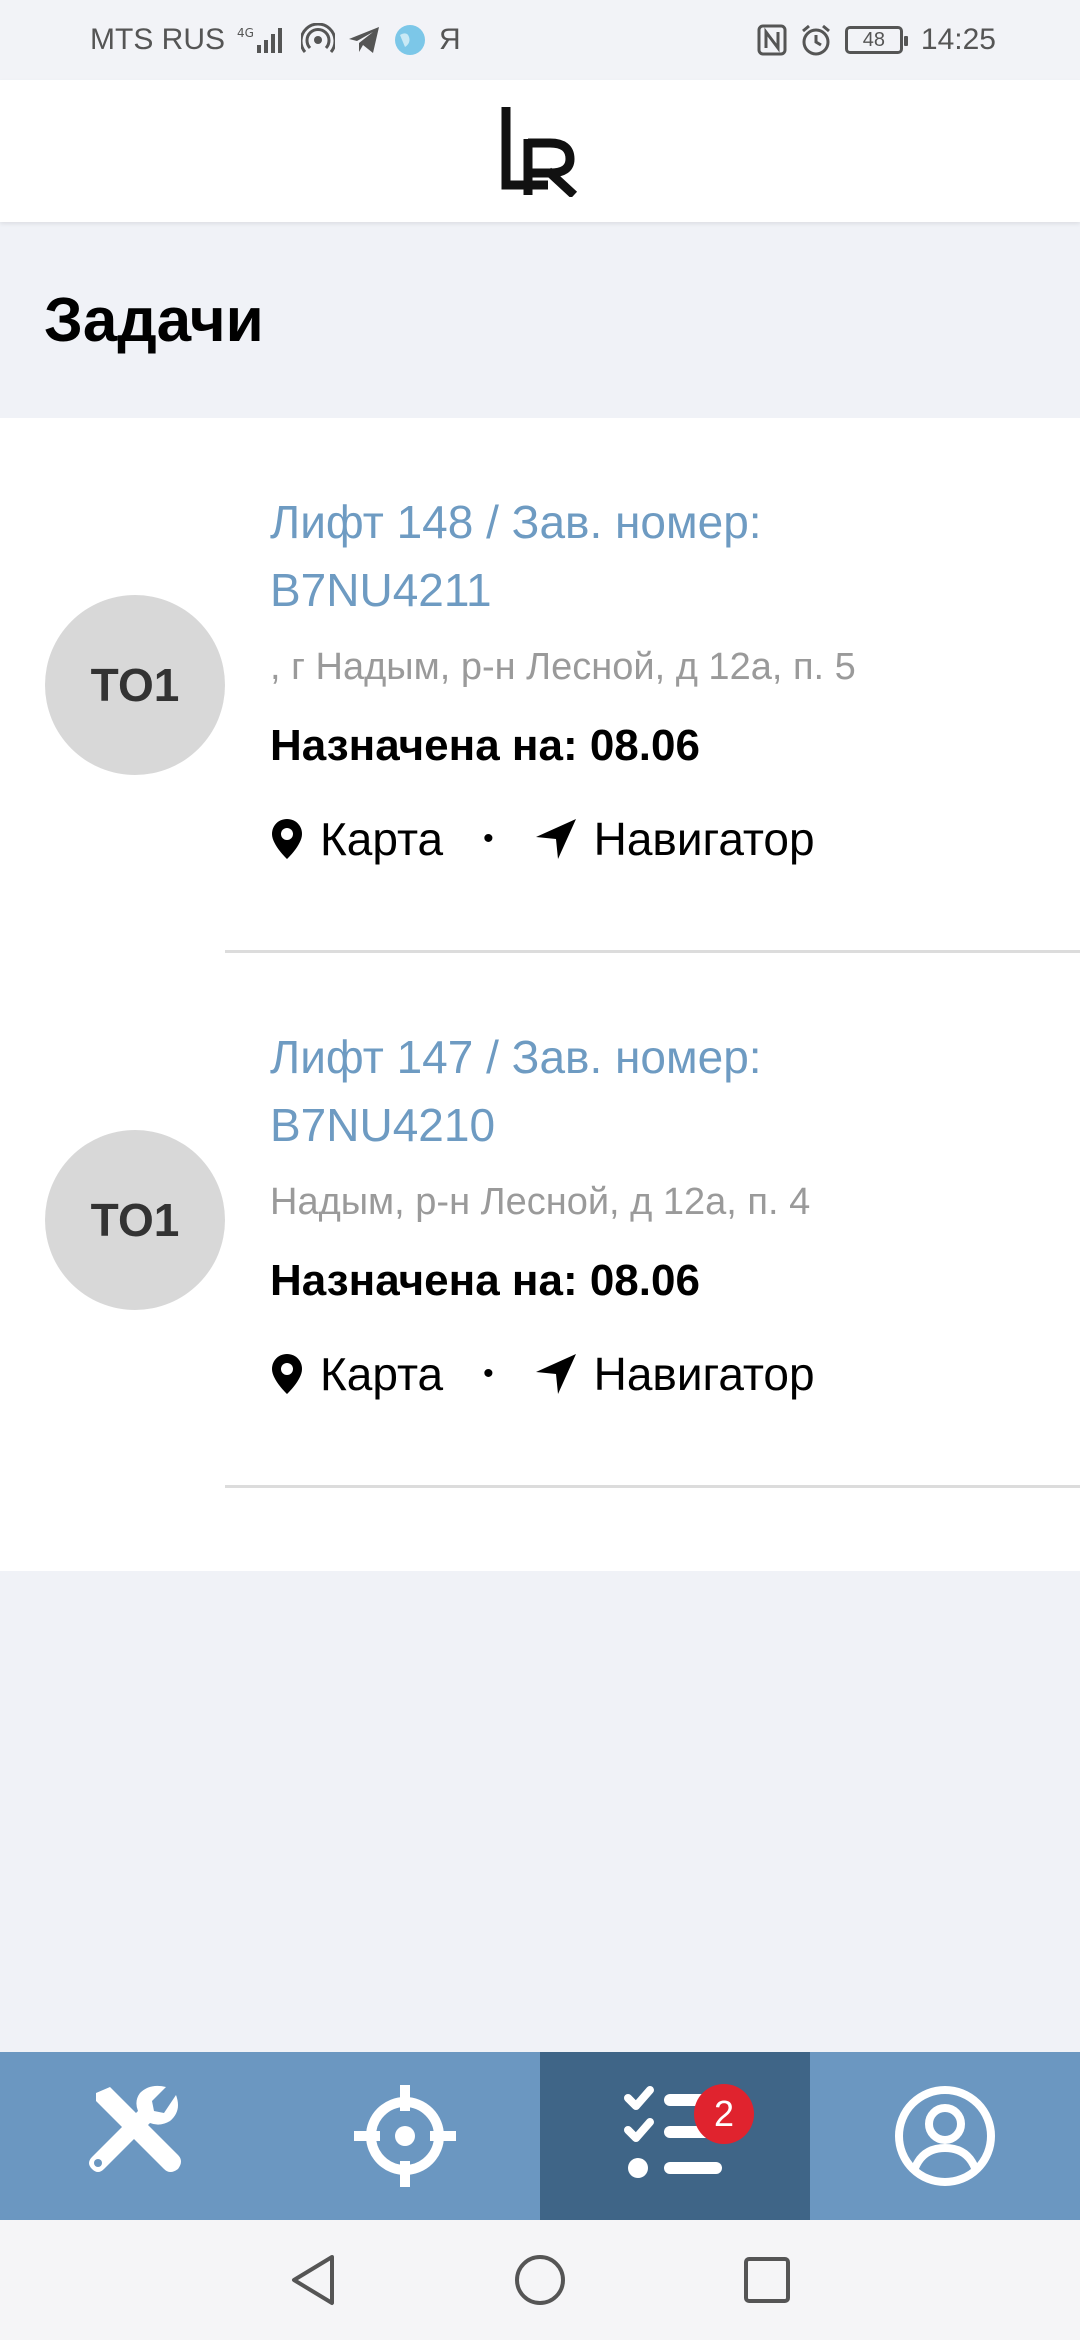 This screenshot has height=2340, width=1080. I want to click on task-serial-number: B7NU4210, so click(383, 1125).